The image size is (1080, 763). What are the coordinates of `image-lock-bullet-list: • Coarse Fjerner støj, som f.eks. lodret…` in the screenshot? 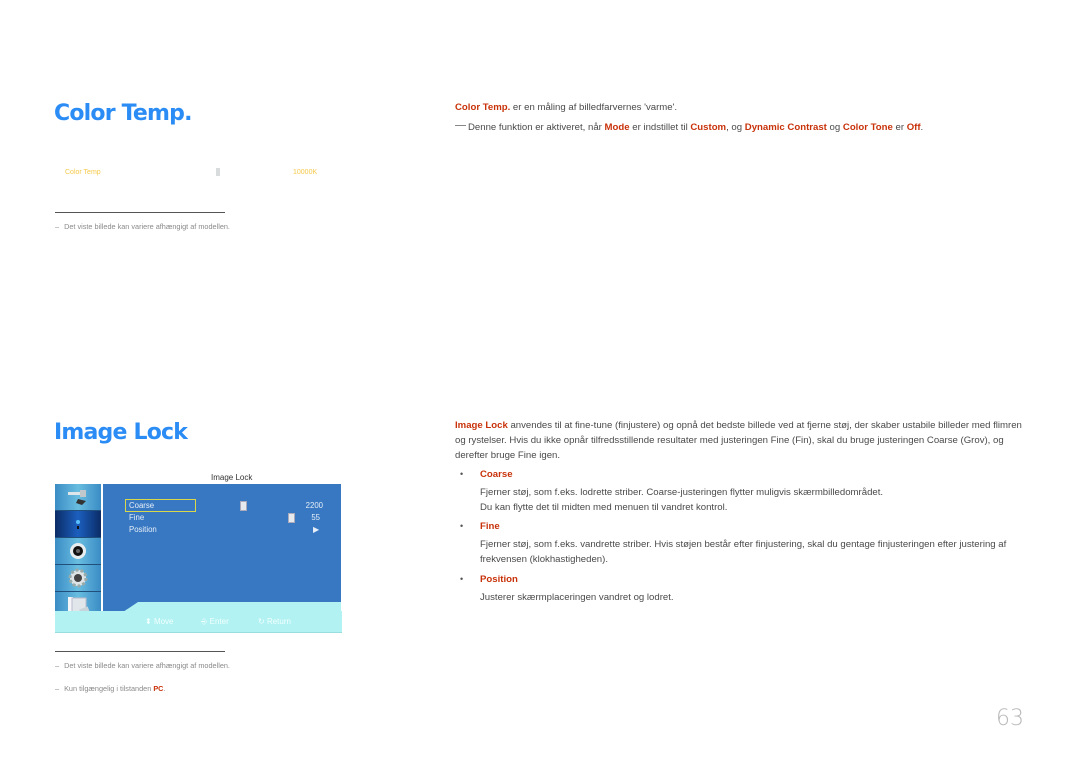 It's located at (745, 539).